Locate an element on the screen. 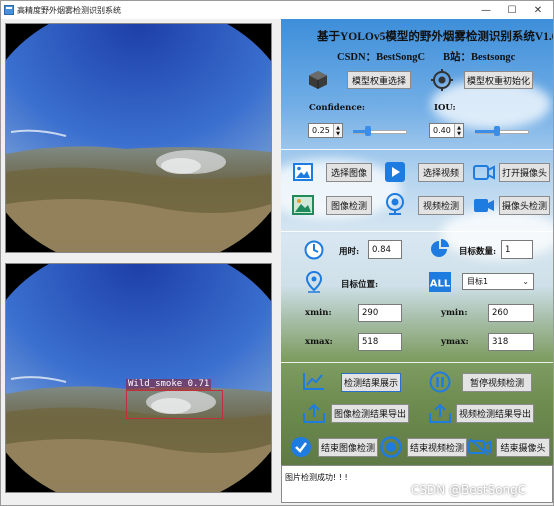  all-icon: ALL is located at coordinates (440, 282).